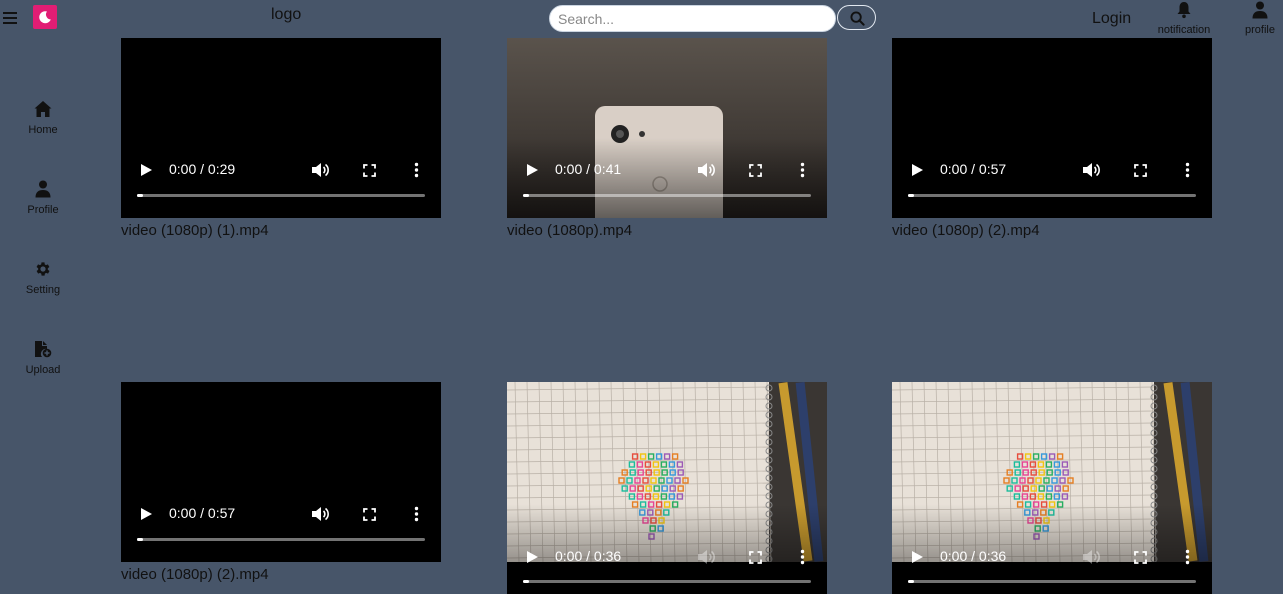 This screenshot has height=594, width=1283. I want to click on video-title: video (1080p) (1).mp4, so click(195, 230).